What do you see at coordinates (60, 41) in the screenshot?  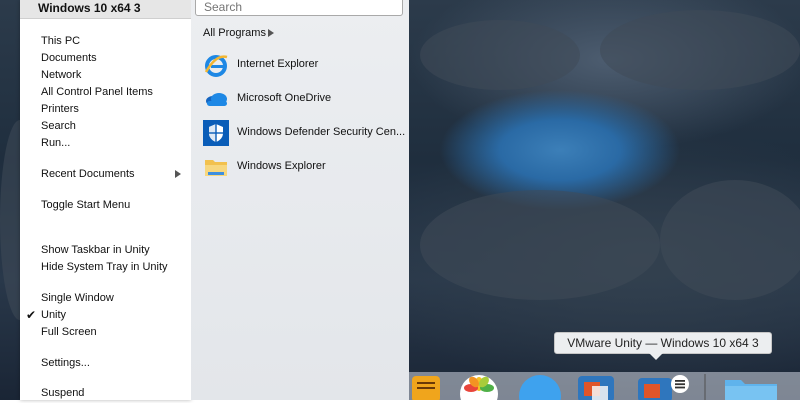 I see `menu-item-this-pc: This PC` at bounding box center [60, 41].